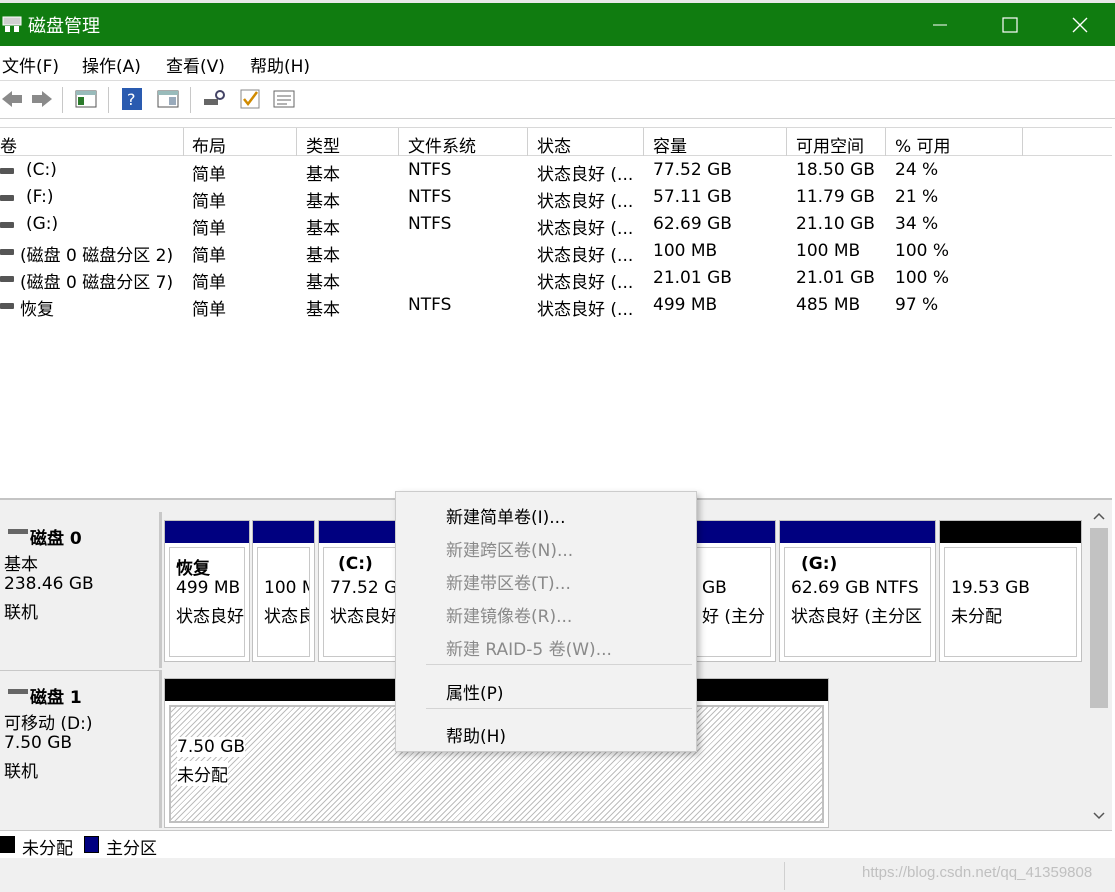 This screenshot has width=1115, height=892. I want to click on disk-1-label: 磁盘 1 可移动 (D:) 7.50 GB 联机, so click(81, 749).